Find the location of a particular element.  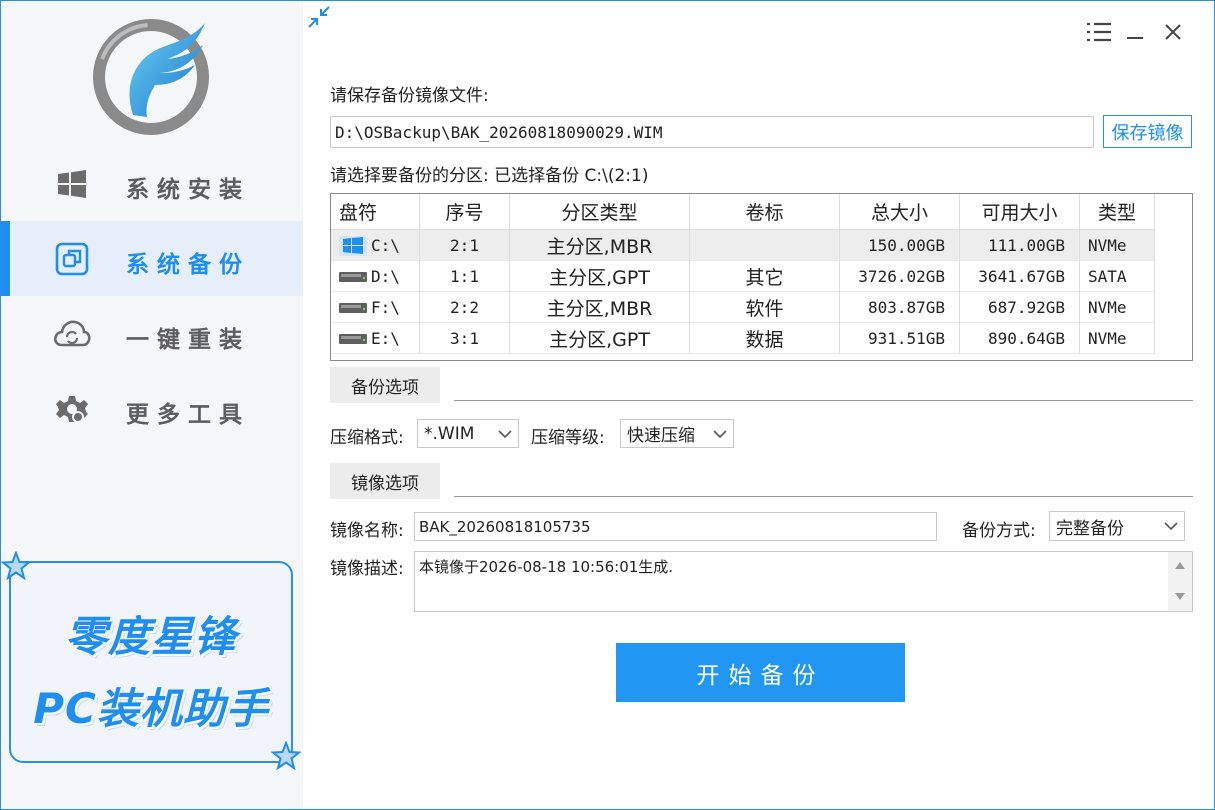

total-size-cell: 150.00GB is located at coordinates (900, 245).